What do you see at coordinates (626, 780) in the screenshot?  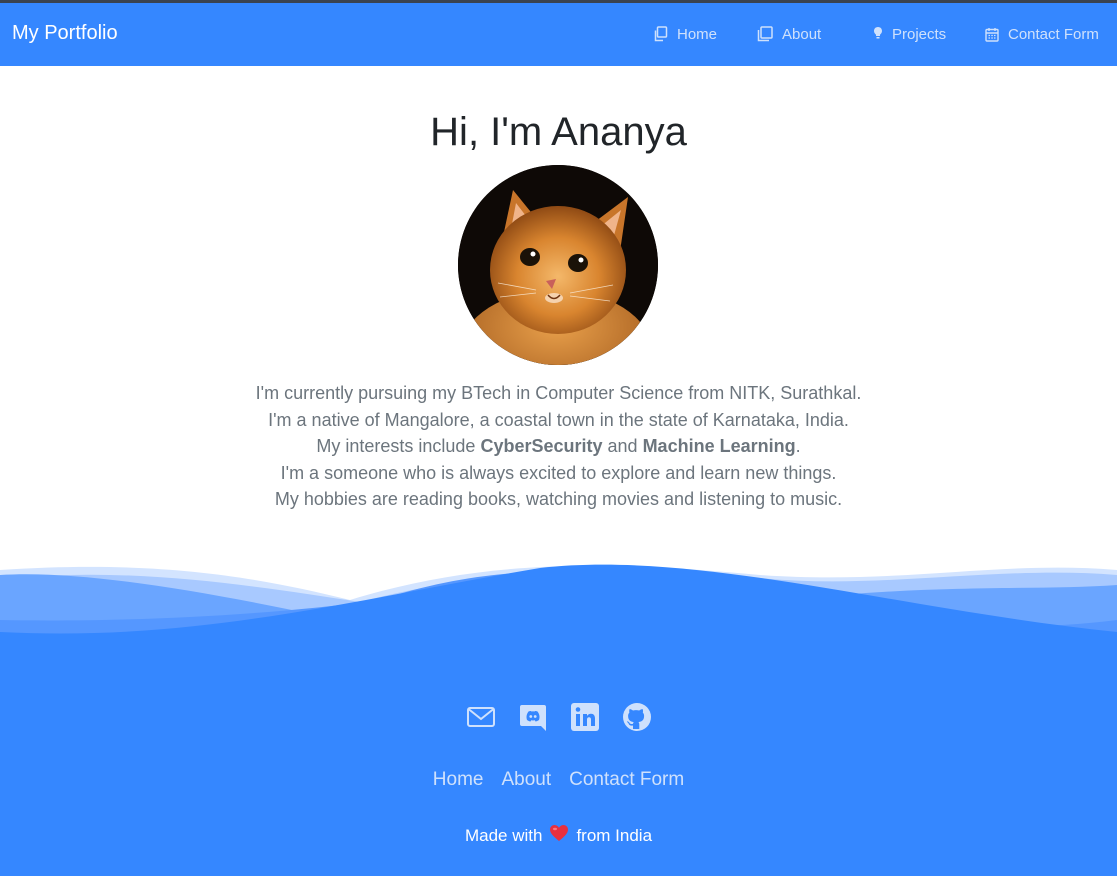 I see `footer-link-contact-form: Contact Form` at bounding box center [626, 780].